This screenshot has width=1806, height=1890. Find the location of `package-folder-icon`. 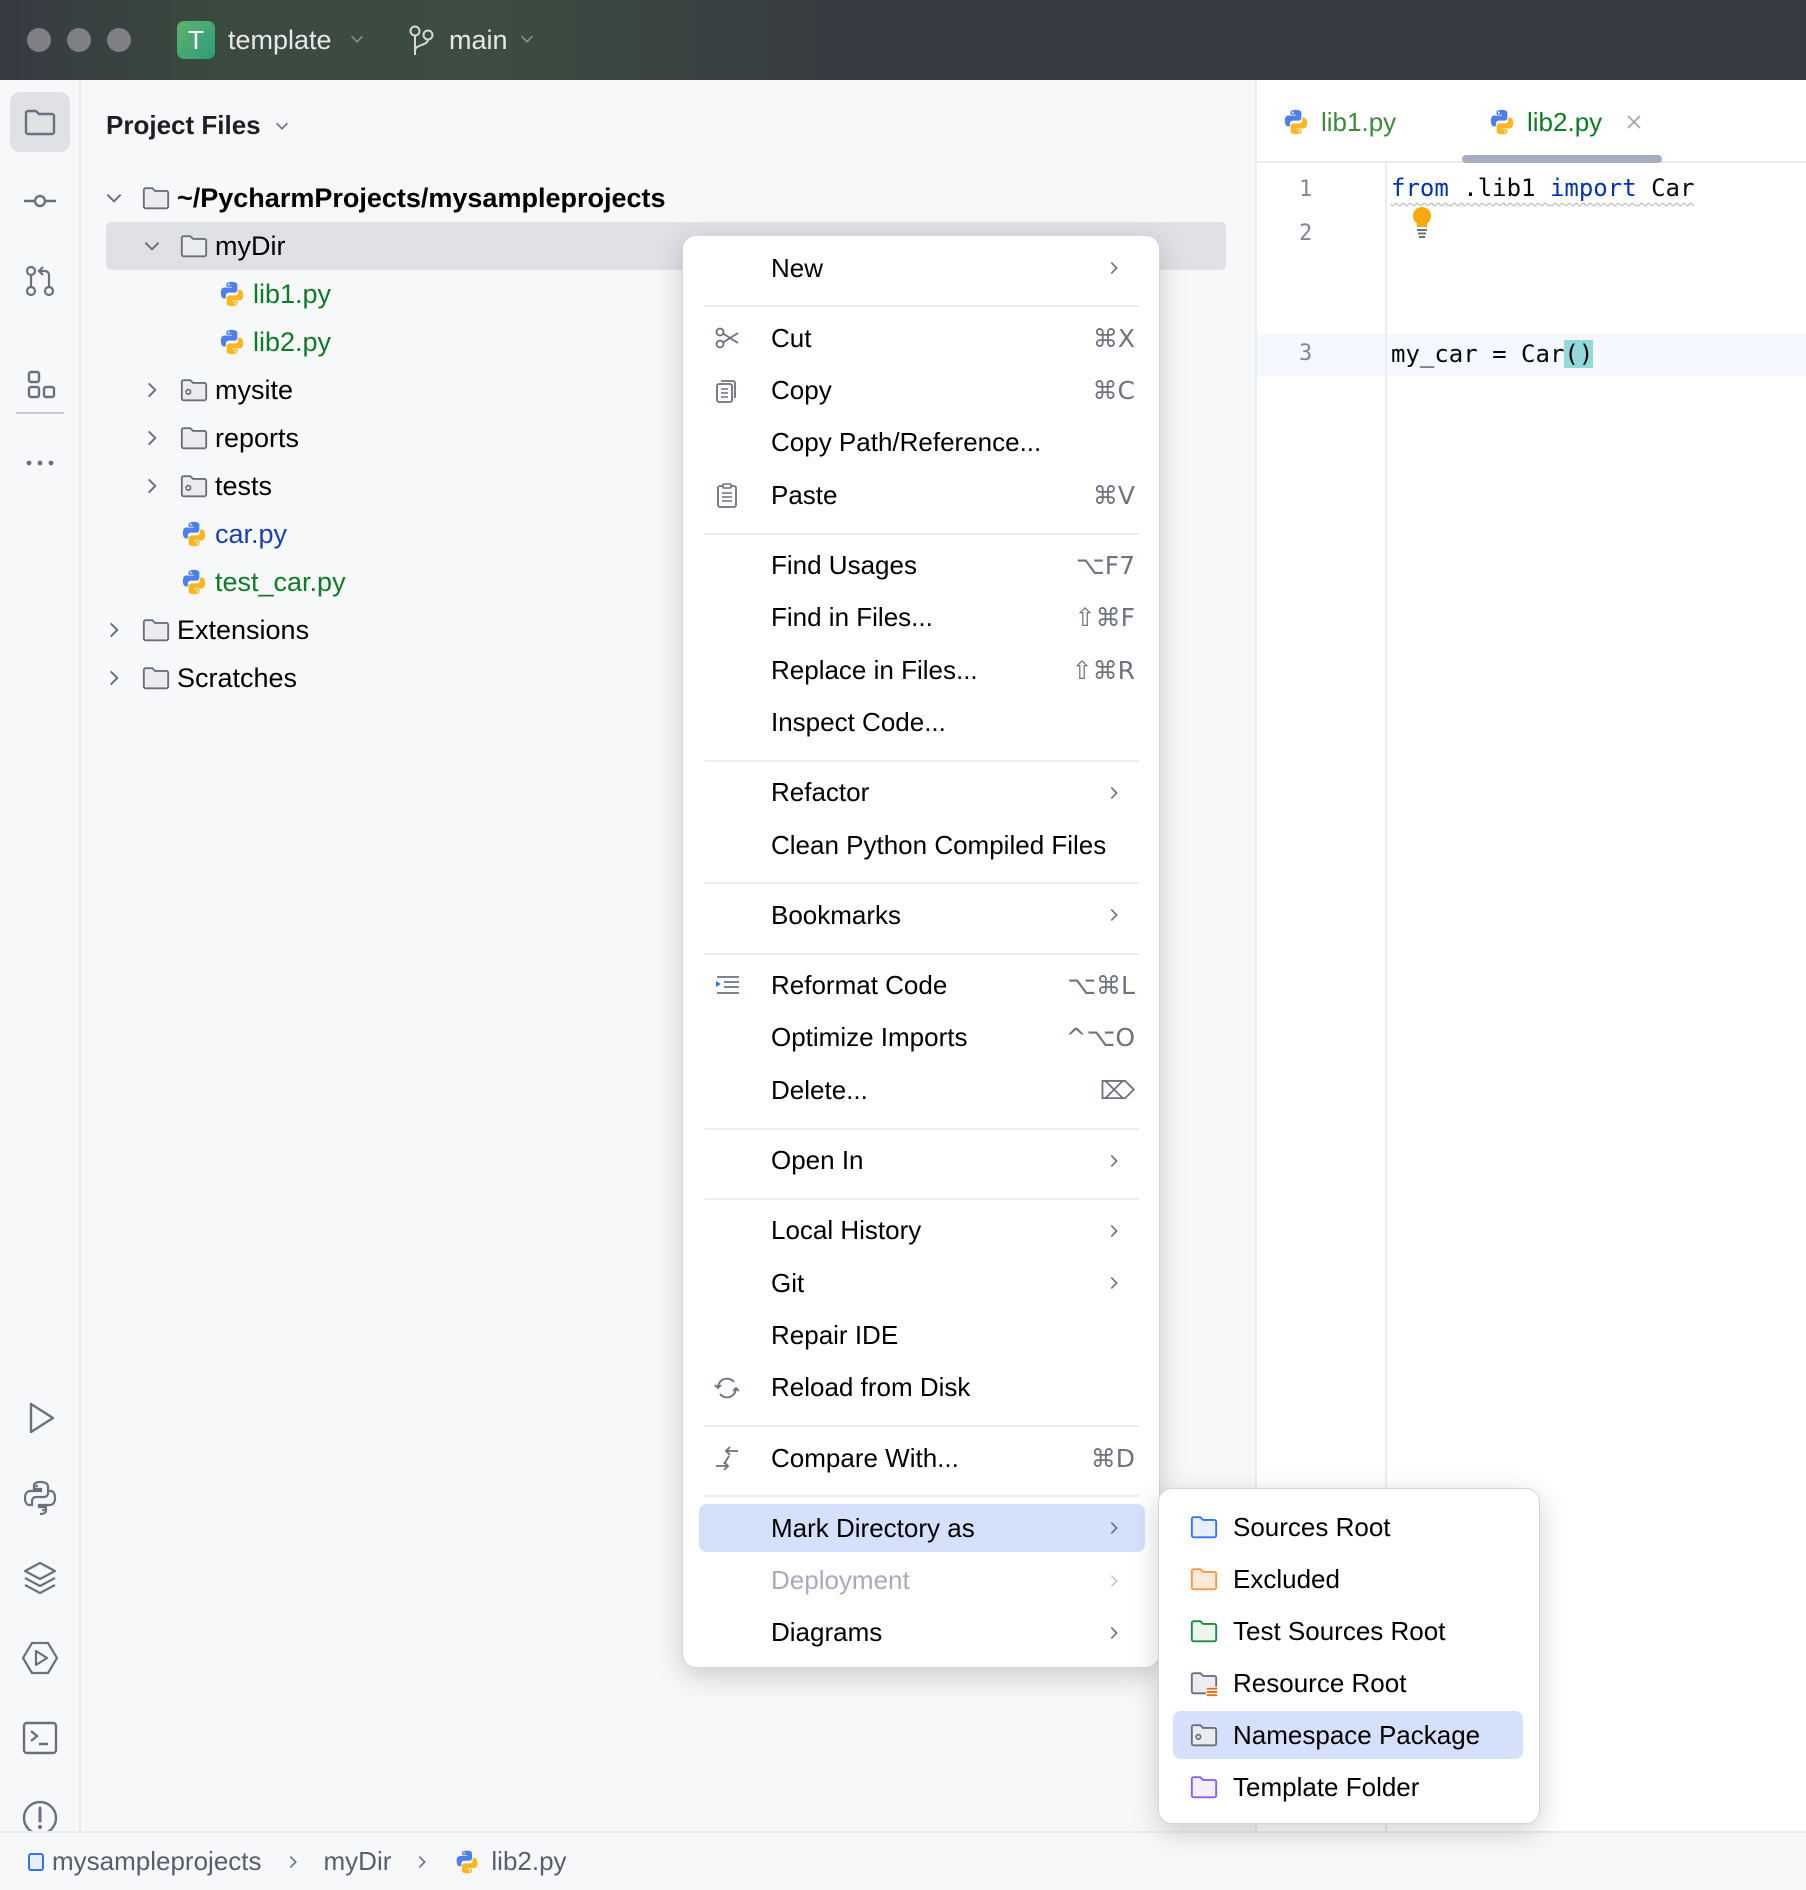

package-folder-icon is located at coordinates (194, 390).